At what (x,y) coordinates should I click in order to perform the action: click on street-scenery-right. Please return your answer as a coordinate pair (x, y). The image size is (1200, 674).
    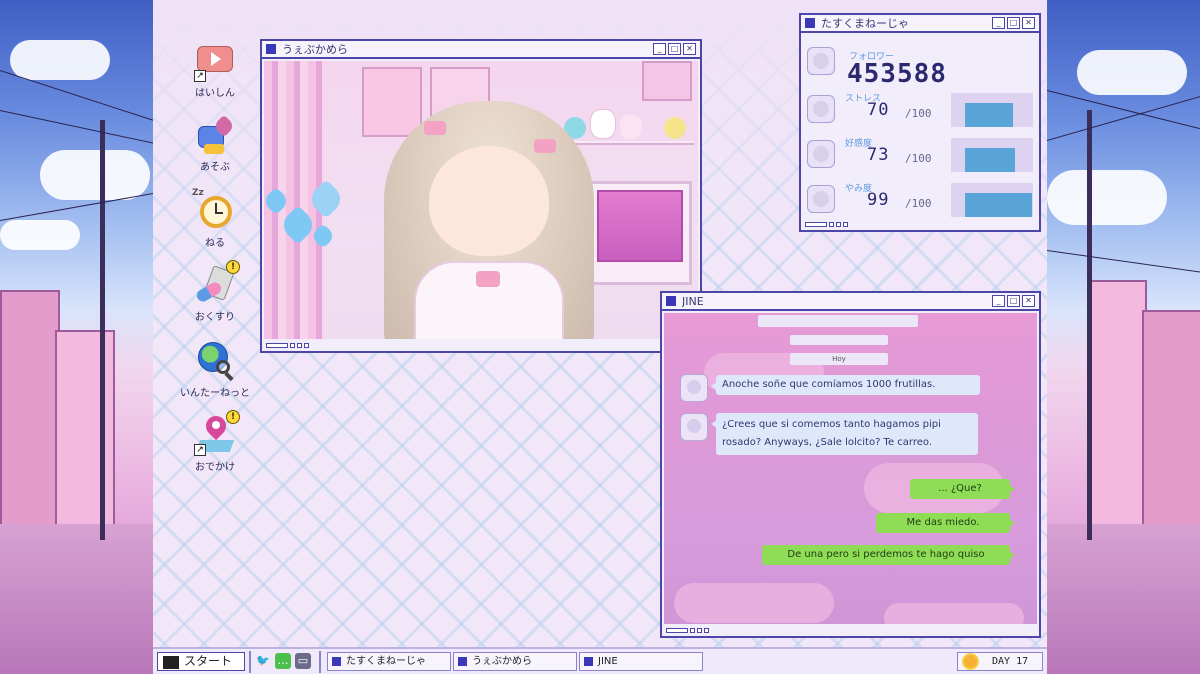
    Looking at the image, I should click on (1123, 337).